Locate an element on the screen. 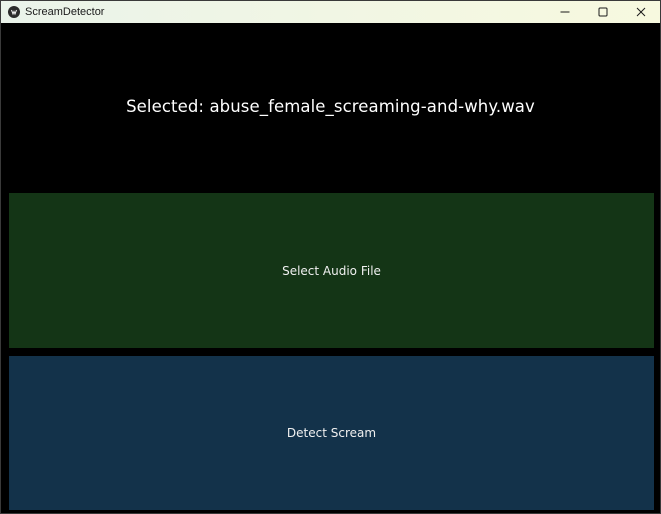 Image resolution: width=661 pixels, height=514 pixels. title-bar: ScreamDetector is located at coordinates (330, 12).